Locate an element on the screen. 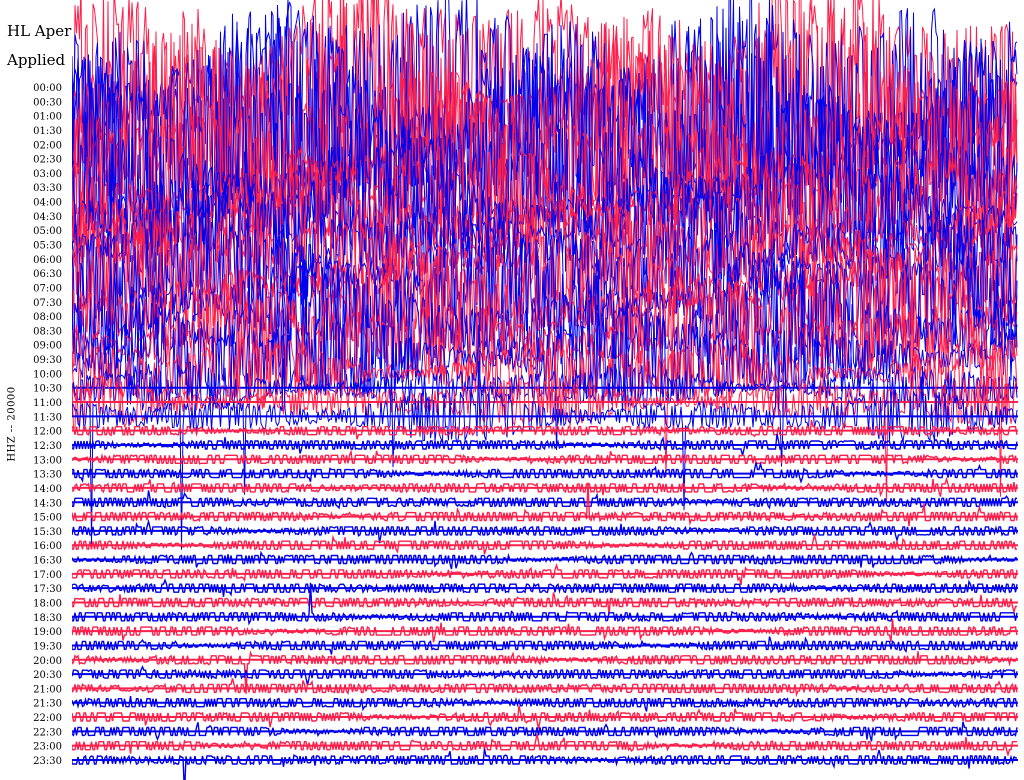  time-tick-label: 20:00 is located at coordinates (47, 661).